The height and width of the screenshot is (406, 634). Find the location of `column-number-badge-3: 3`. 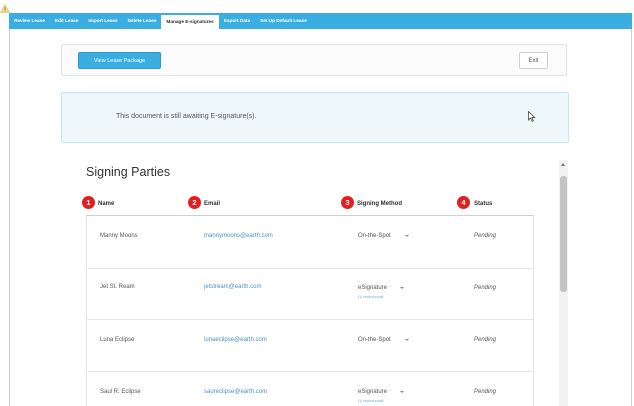

column-number-badge-3: 3 is located at coordinates (347, 202).